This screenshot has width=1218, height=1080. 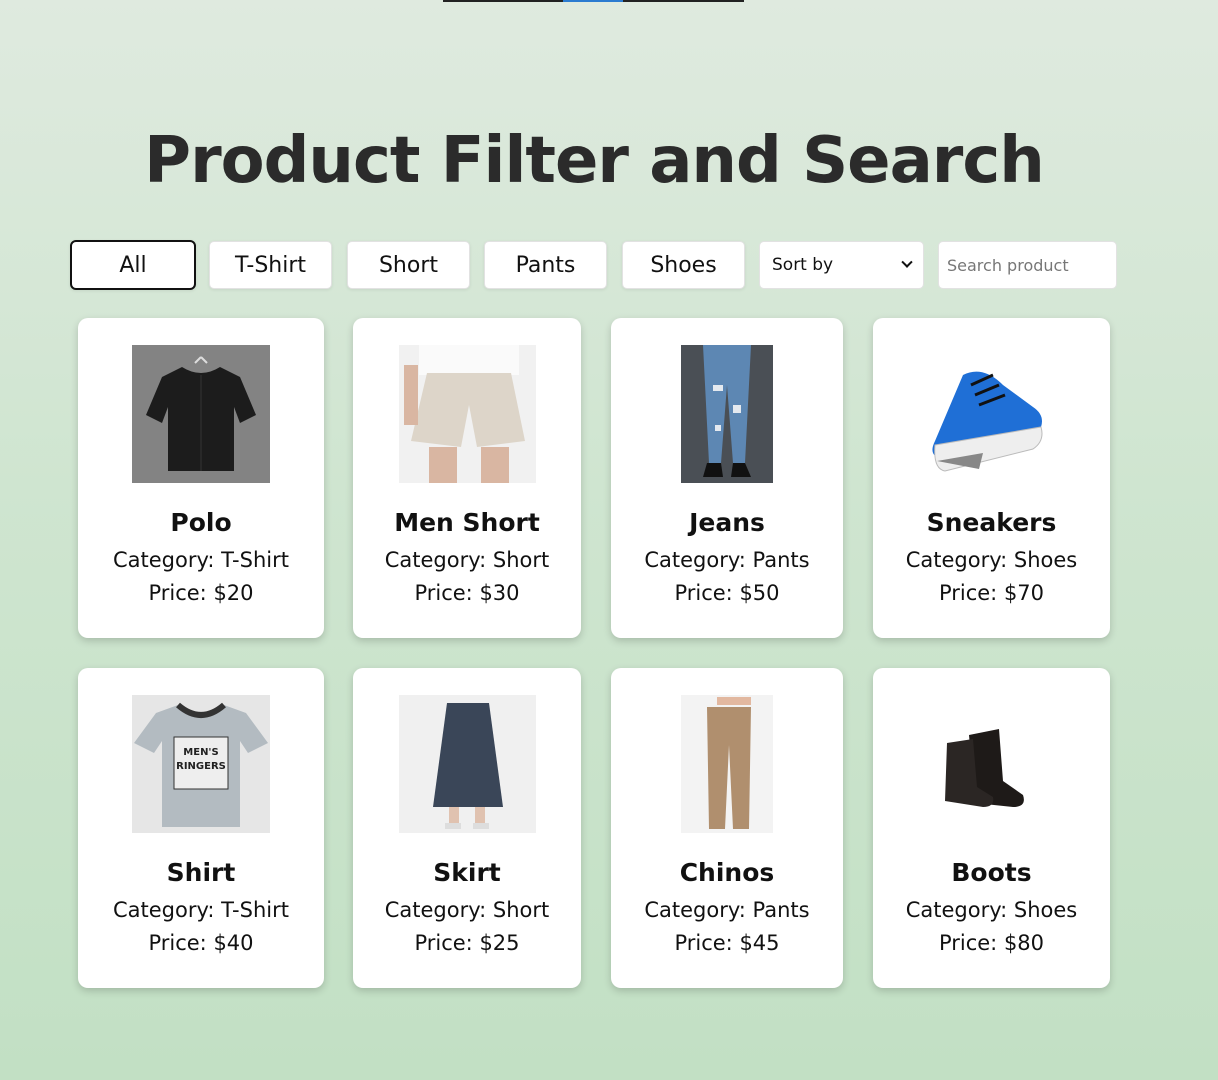 I want to click on product-card: Skirt Category: Short Price: $25, so click(x=467, y=828).